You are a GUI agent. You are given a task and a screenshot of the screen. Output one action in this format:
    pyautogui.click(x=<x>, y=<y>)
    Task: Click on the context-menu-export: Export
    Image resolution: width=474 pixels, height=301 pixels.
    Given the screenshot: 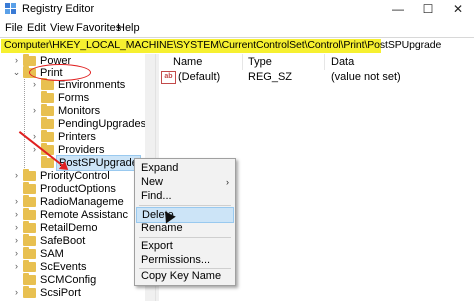 What is the action you would take?
    pyautogui.click(x=185, y=246)
    